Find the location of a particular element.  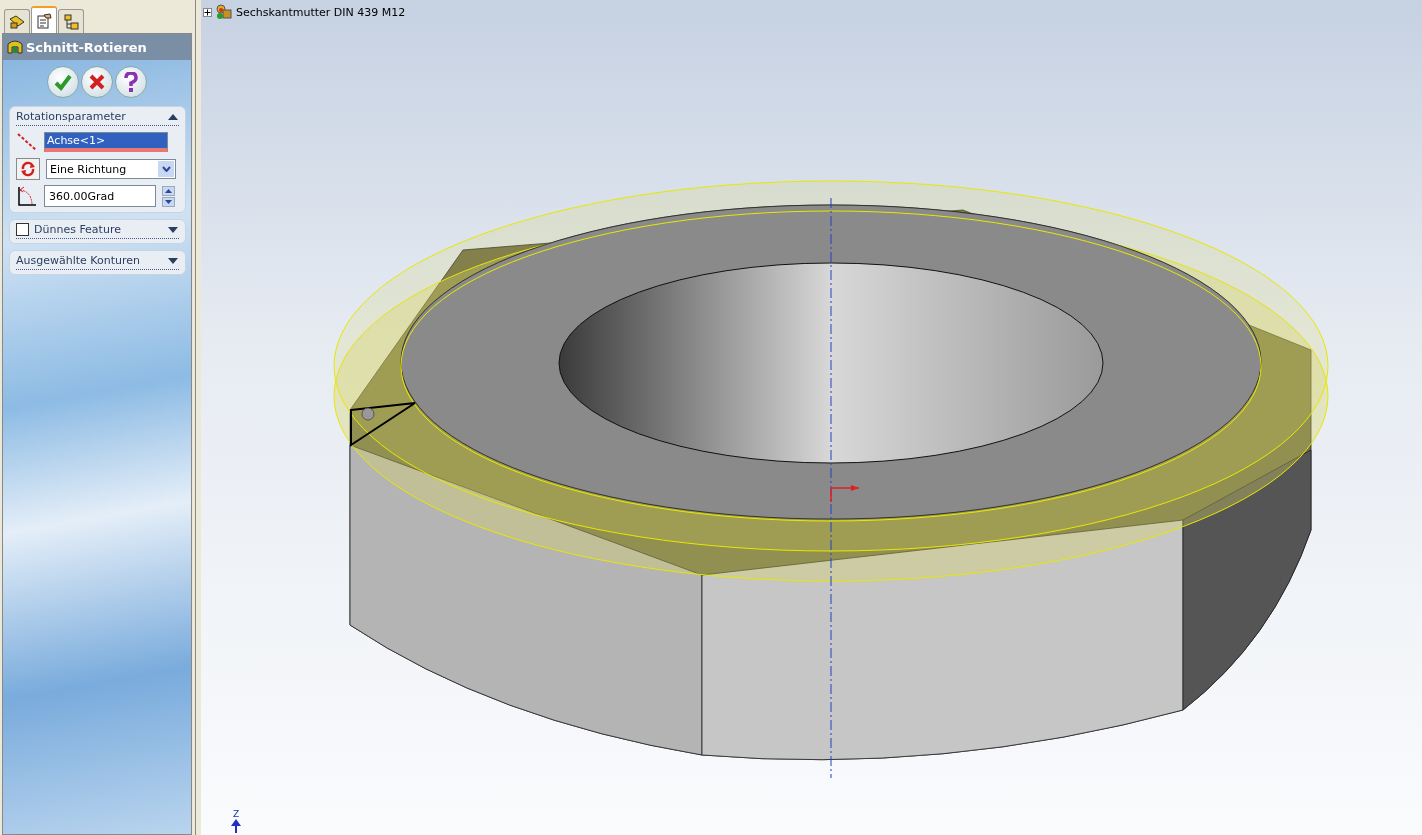

close-icon is located at coordinates (97, 82).